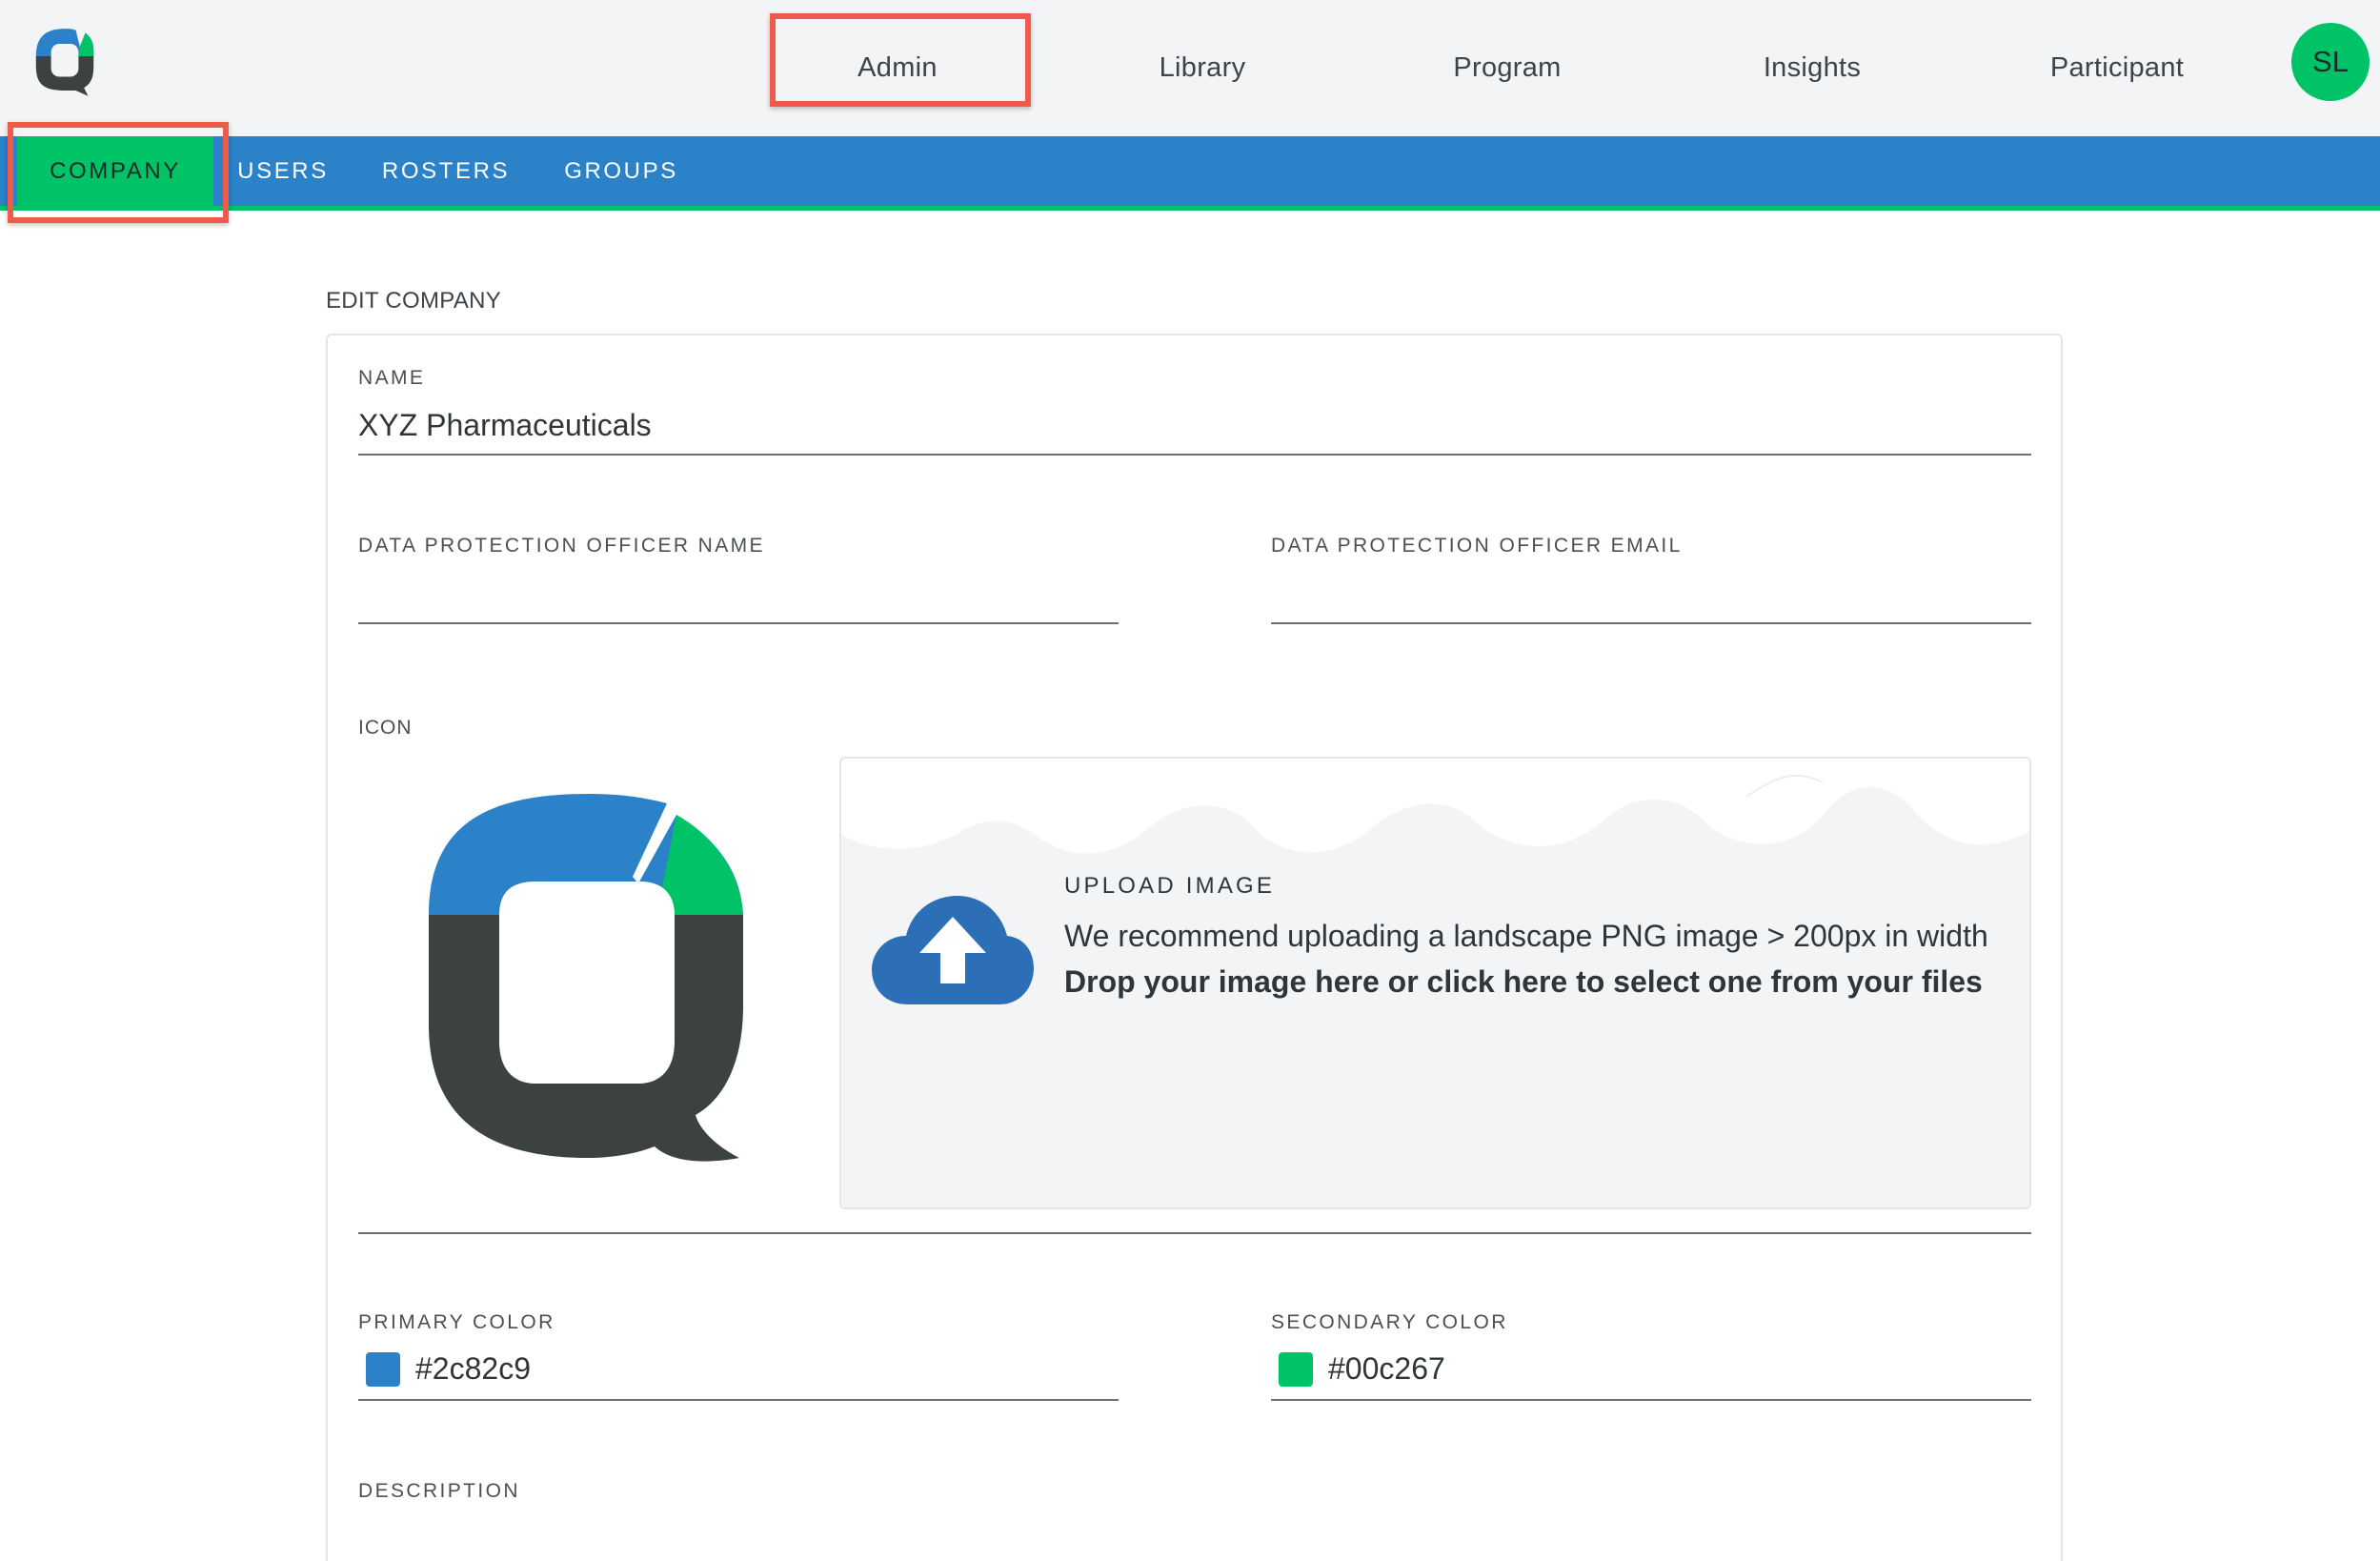 The image size is (2380, 1561). I want to click on dpo-email-input, so click(1651, 597).